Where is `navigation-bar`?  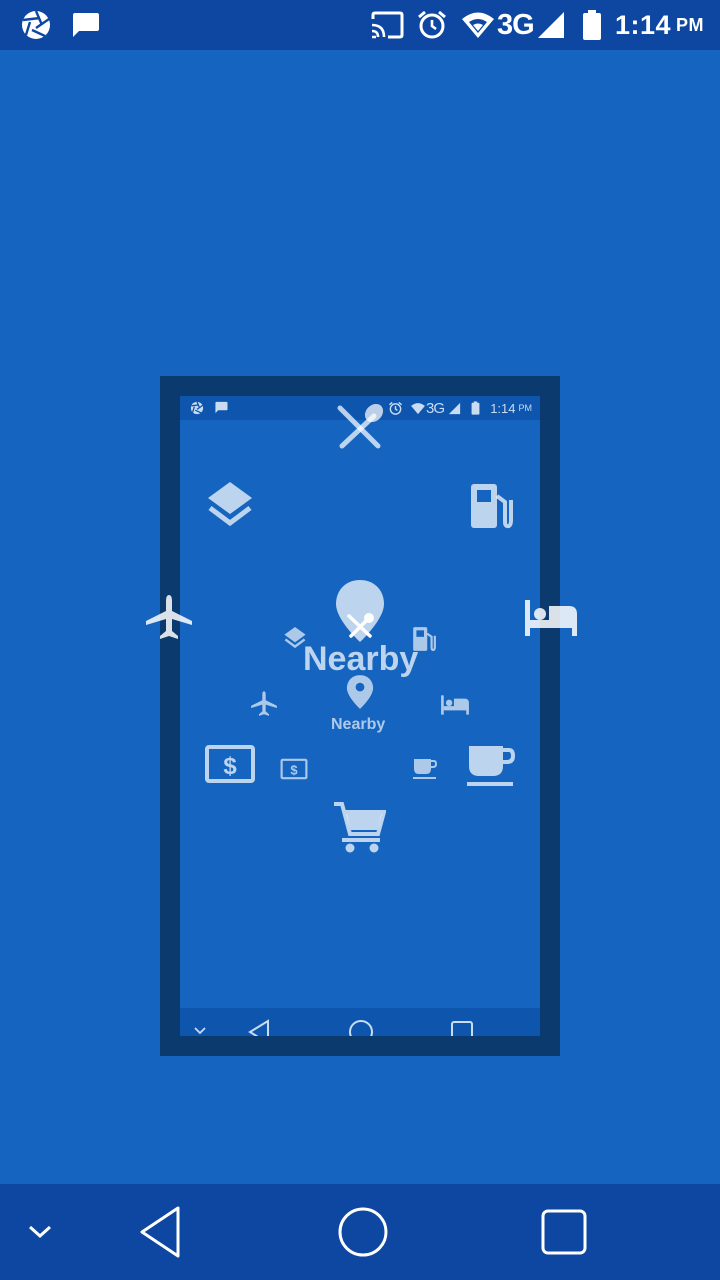
navigation-bar is located at coordinates (360, 1232).